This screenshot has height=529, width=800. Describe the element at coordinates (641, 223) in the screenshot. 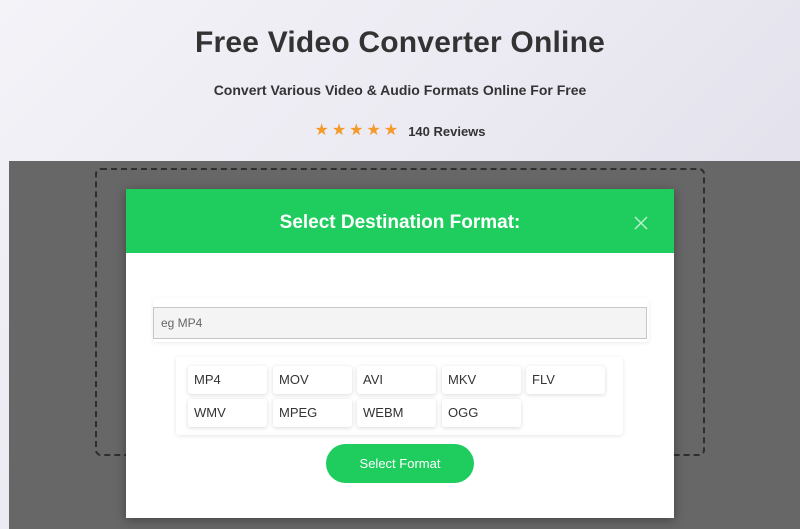

I see `close-icon` at that location.